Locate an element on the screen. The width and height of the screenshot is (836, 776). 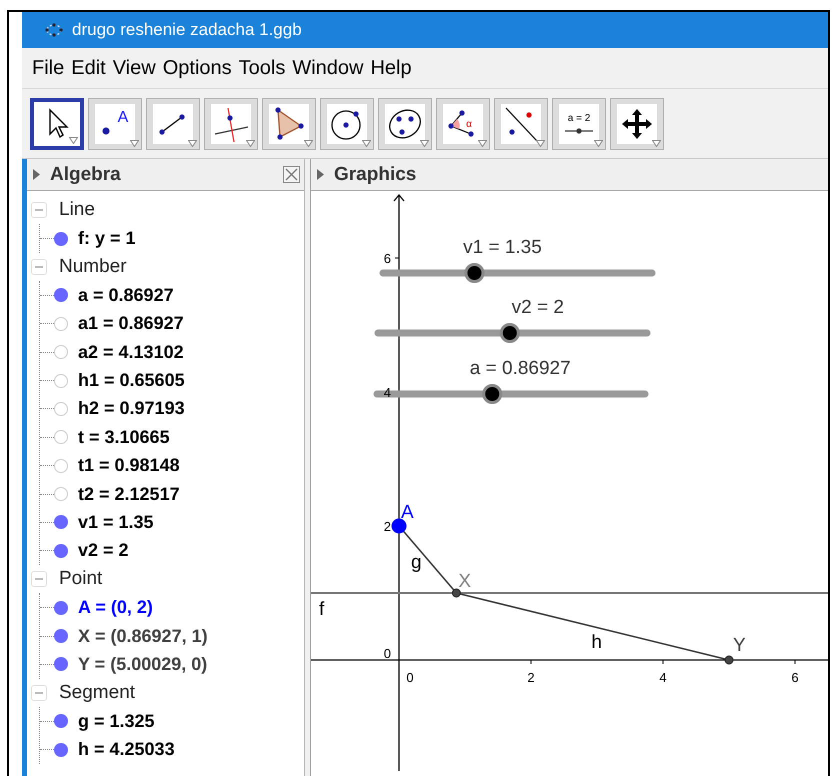
menu-item: Help is located at coordinates (393, 68).